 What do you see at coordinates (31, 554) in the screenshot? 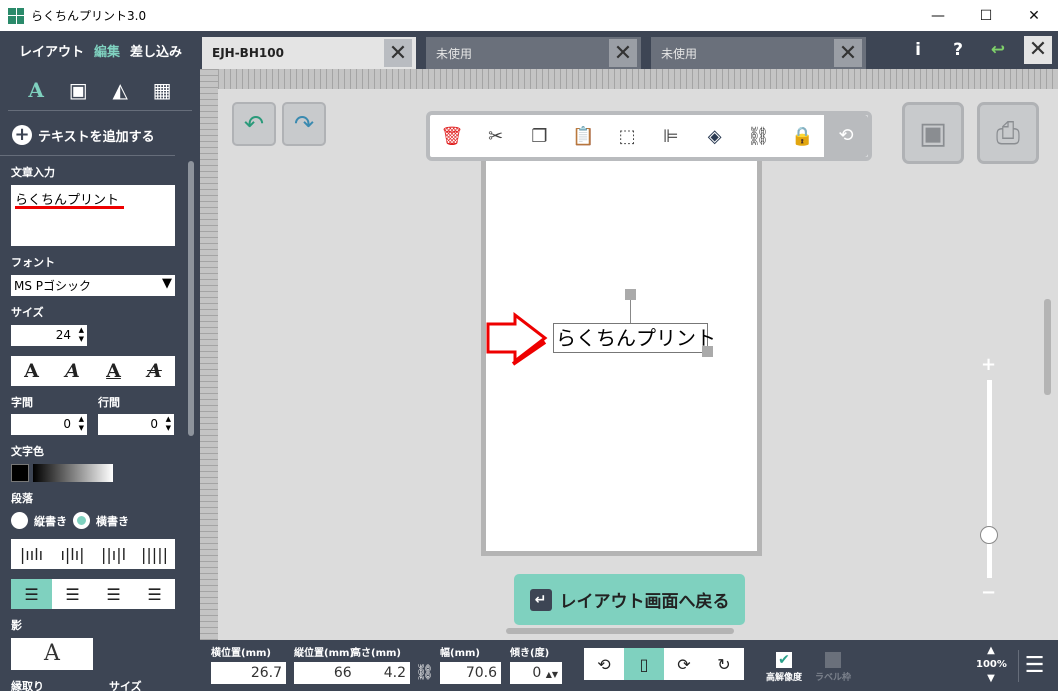
I see `valign-top-button: |ıılı` at bounding box center [31, 554].